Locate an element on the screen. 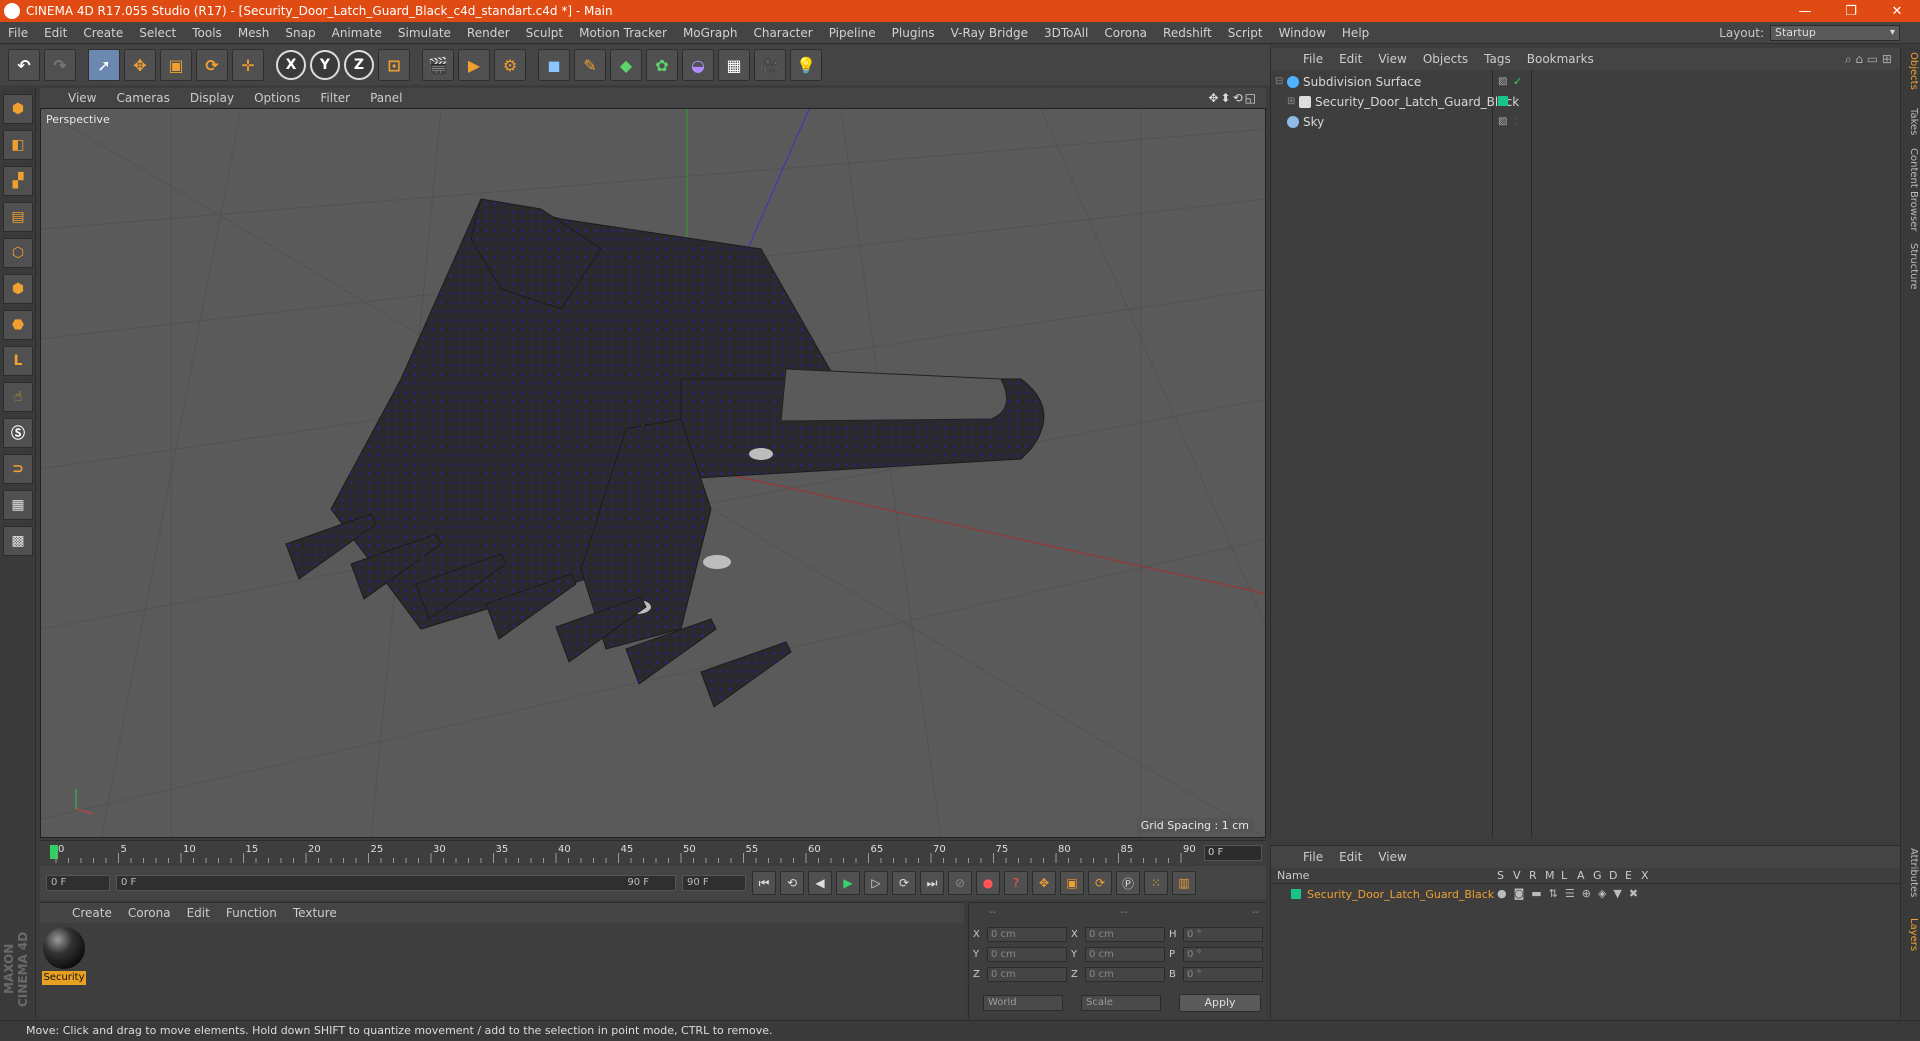 This screenshot has width=1920, height=1041. menu-plugins: Plugins is located at coordinates (913, 33).